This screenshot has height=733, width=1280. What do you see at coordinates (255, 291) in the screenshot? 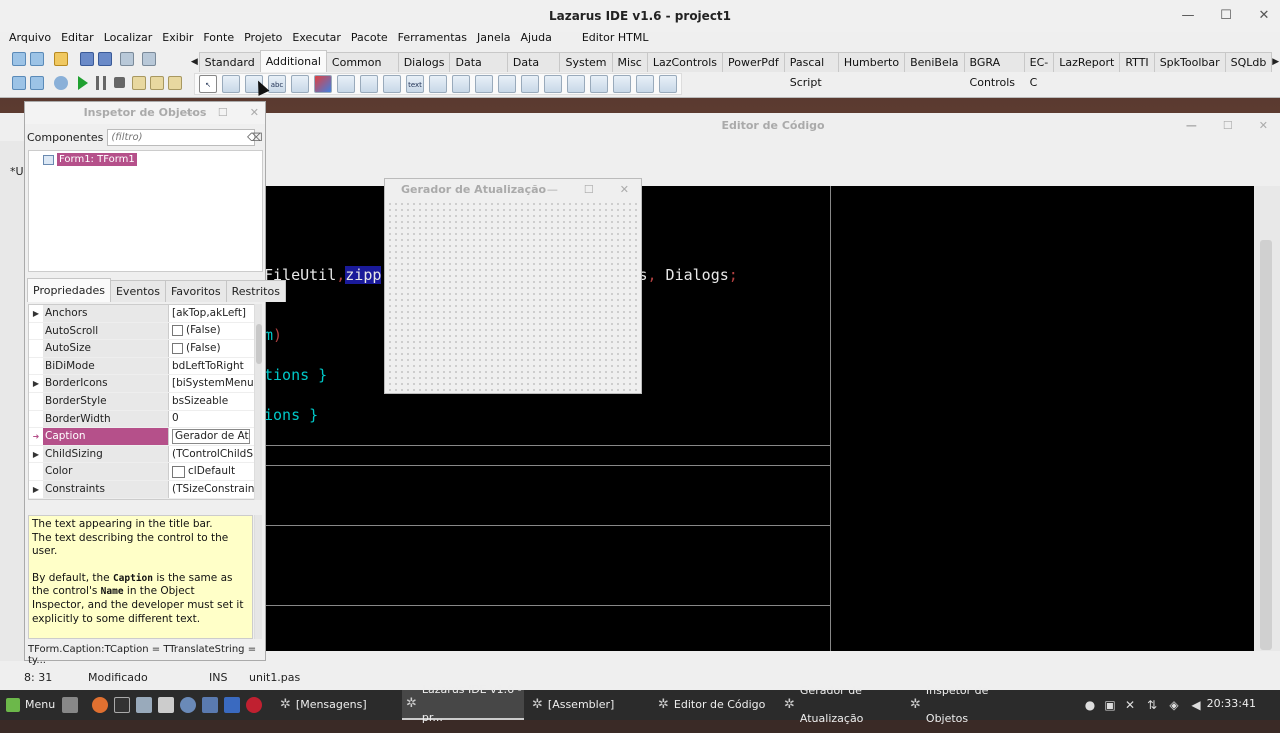
I see `tab-restritos: Restritos` at bounding box center [255, 291].